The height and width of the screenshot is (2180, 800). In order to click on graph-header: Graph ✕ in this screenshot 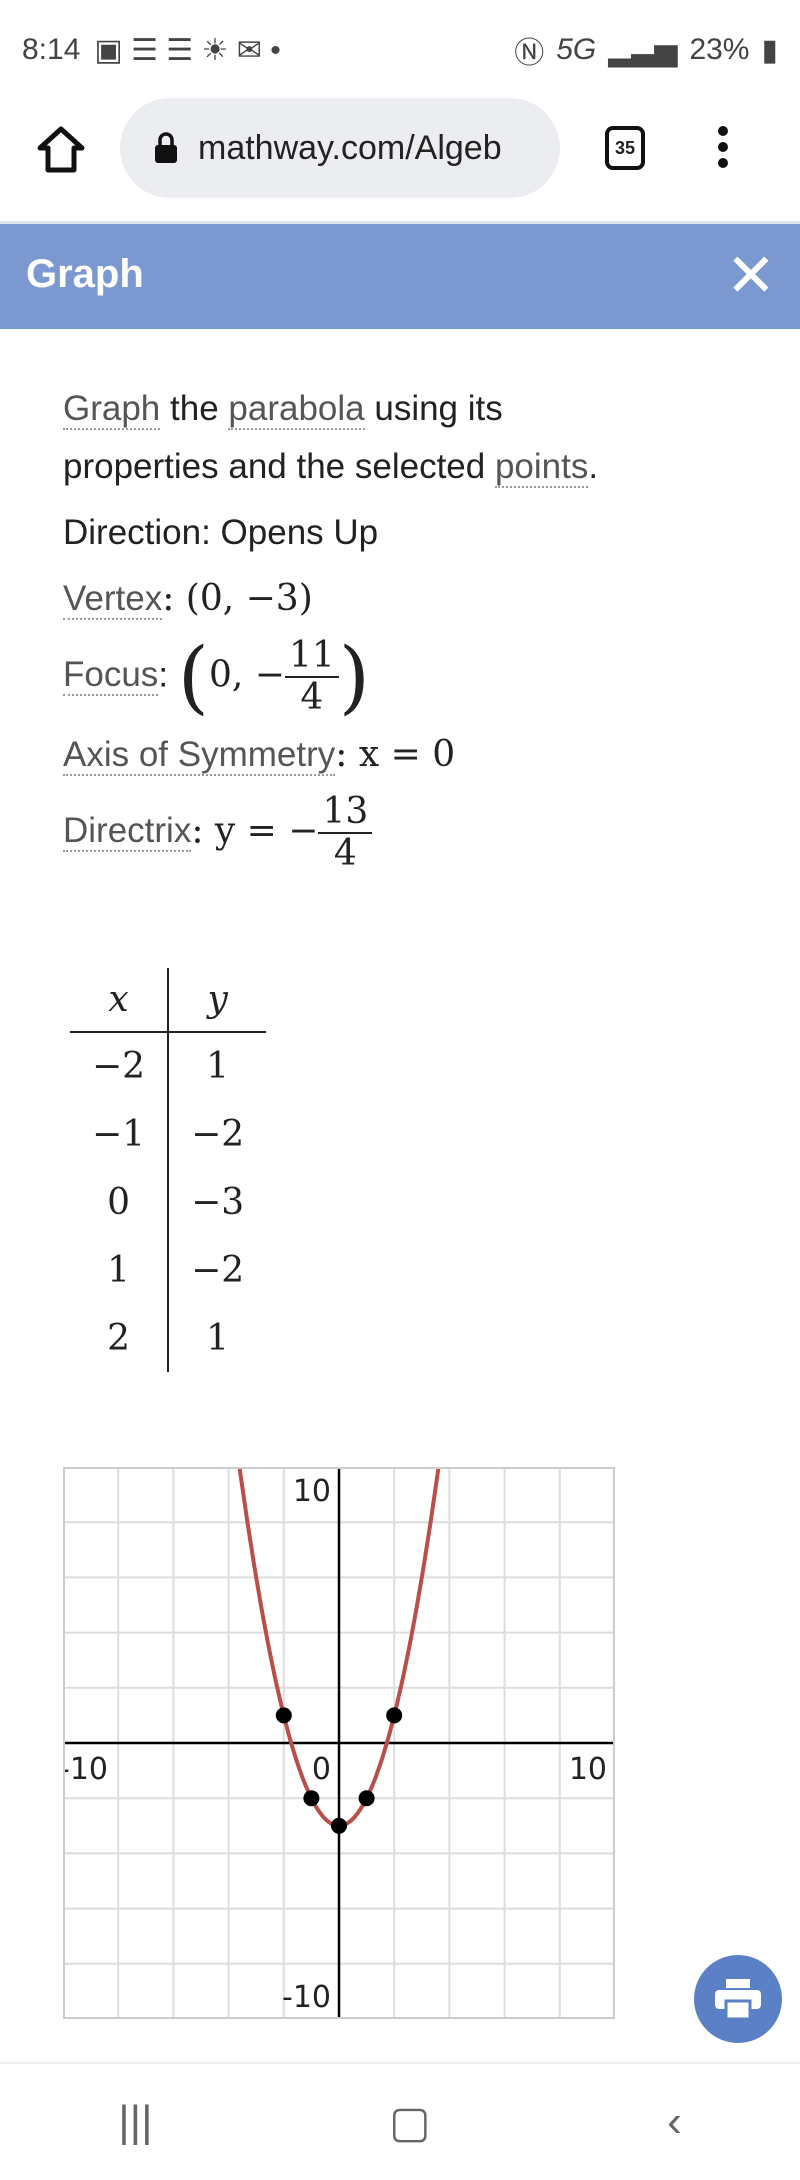, I will do `click(400, 275)`.